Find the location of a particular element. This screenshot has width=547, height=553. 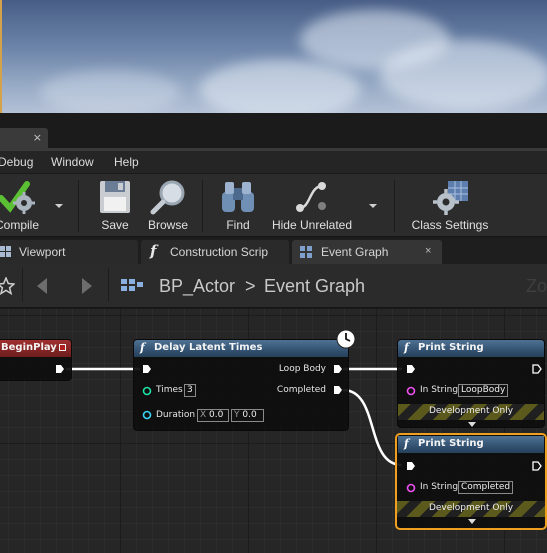

duration-x-value: 0.0 is located at coordinates (216, 415).